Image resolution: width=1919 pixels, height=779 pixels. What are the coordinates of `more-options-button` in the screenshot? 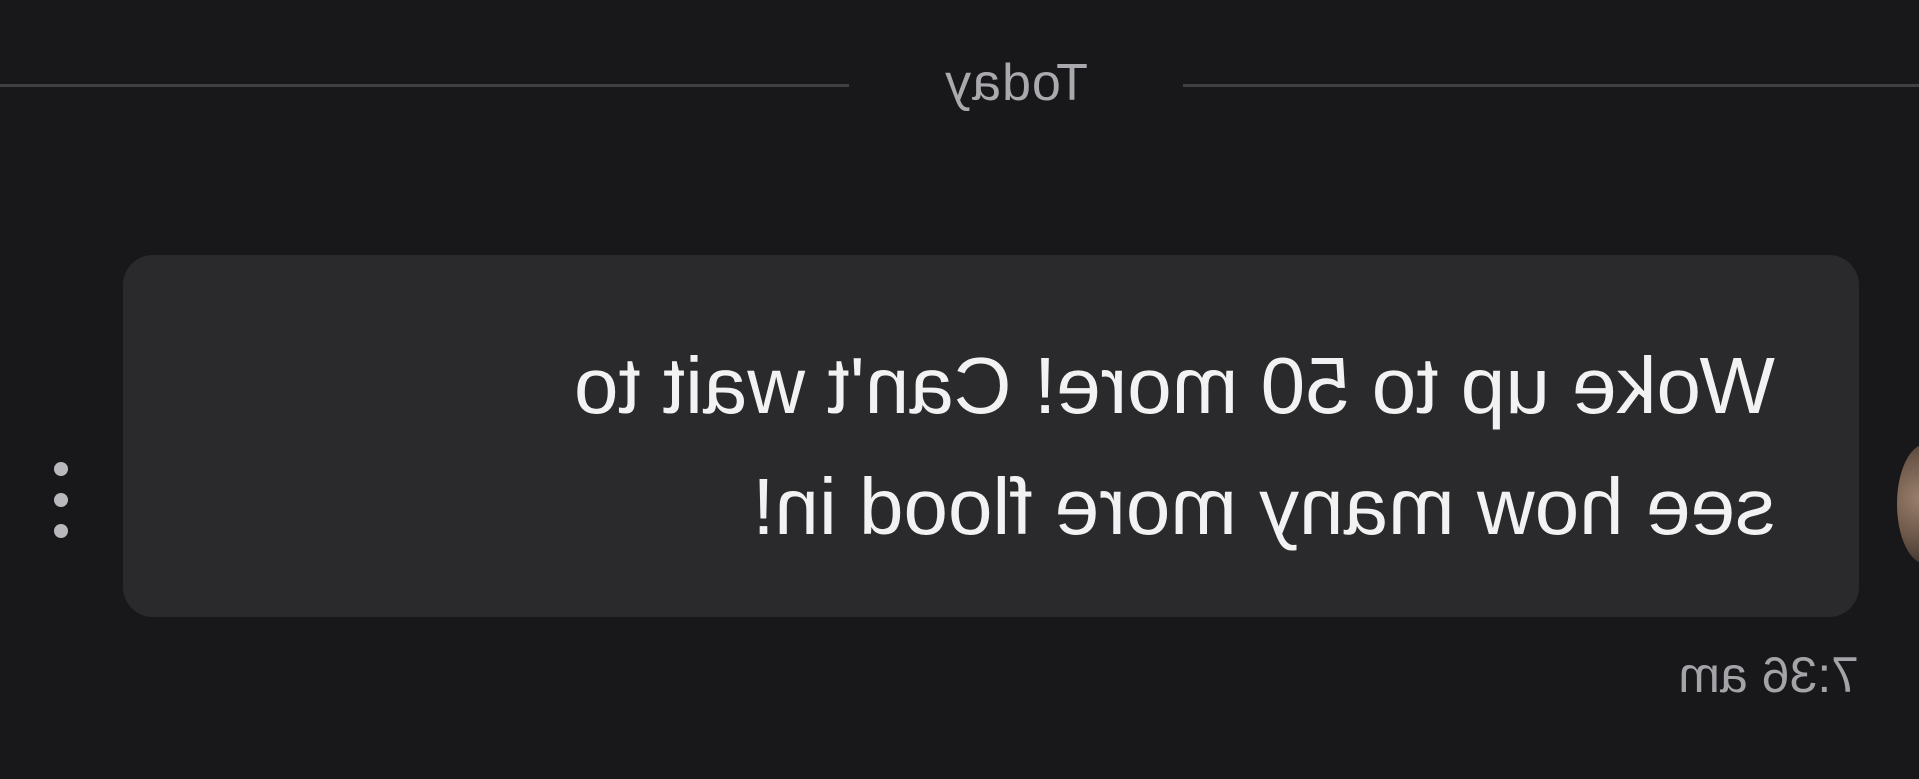 It's located at (61, 500).